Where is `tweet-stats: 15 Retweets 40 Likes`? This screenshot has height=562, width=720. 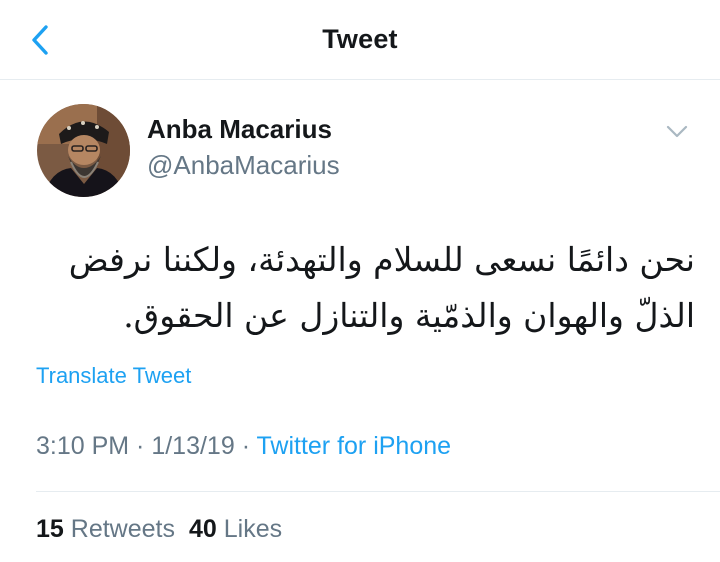 tweet-stats: 15 Retweets 40 Likes is located at coordinates (159, 529).